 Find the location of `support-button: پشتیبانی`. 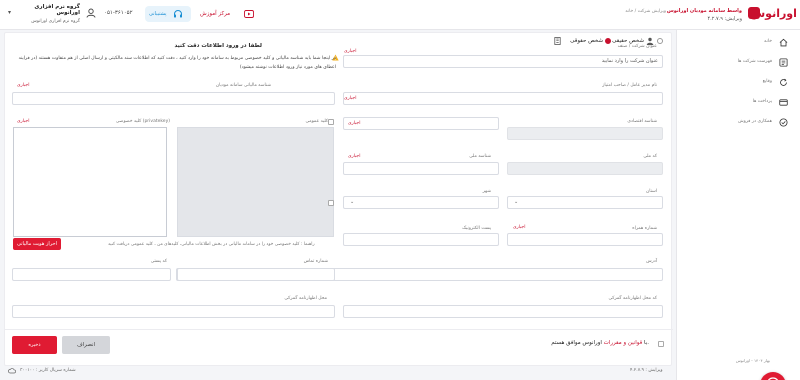

support-button: پشتیبانی is located at coordinates (168, 14).